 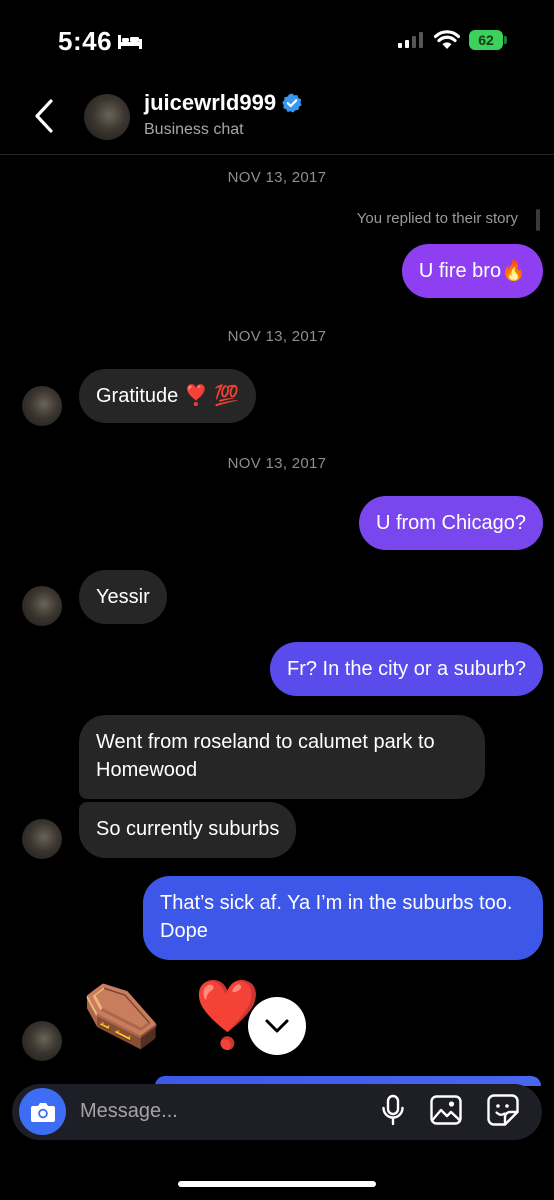 I want to click on status-time: 5:46, so click(x=85, y=41).